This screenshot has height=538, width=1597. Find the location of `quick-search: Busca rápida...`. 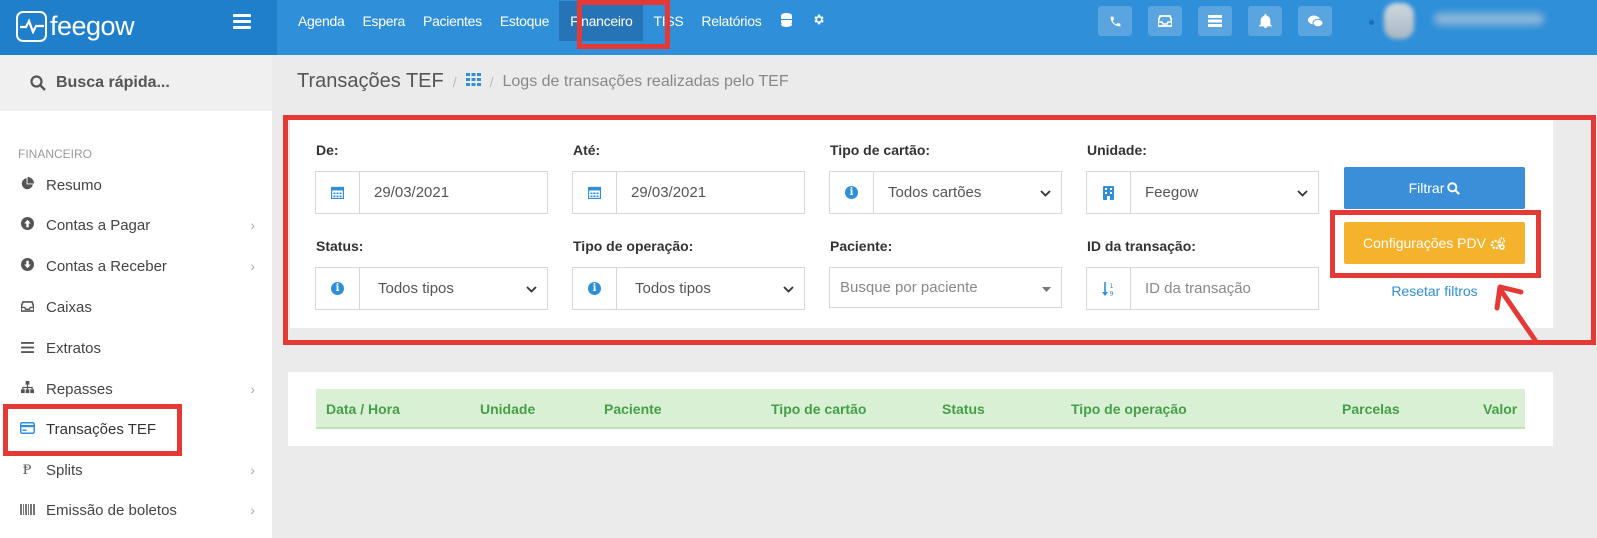

quick-search: Busca rápida... is located at coordinates (136, 83).